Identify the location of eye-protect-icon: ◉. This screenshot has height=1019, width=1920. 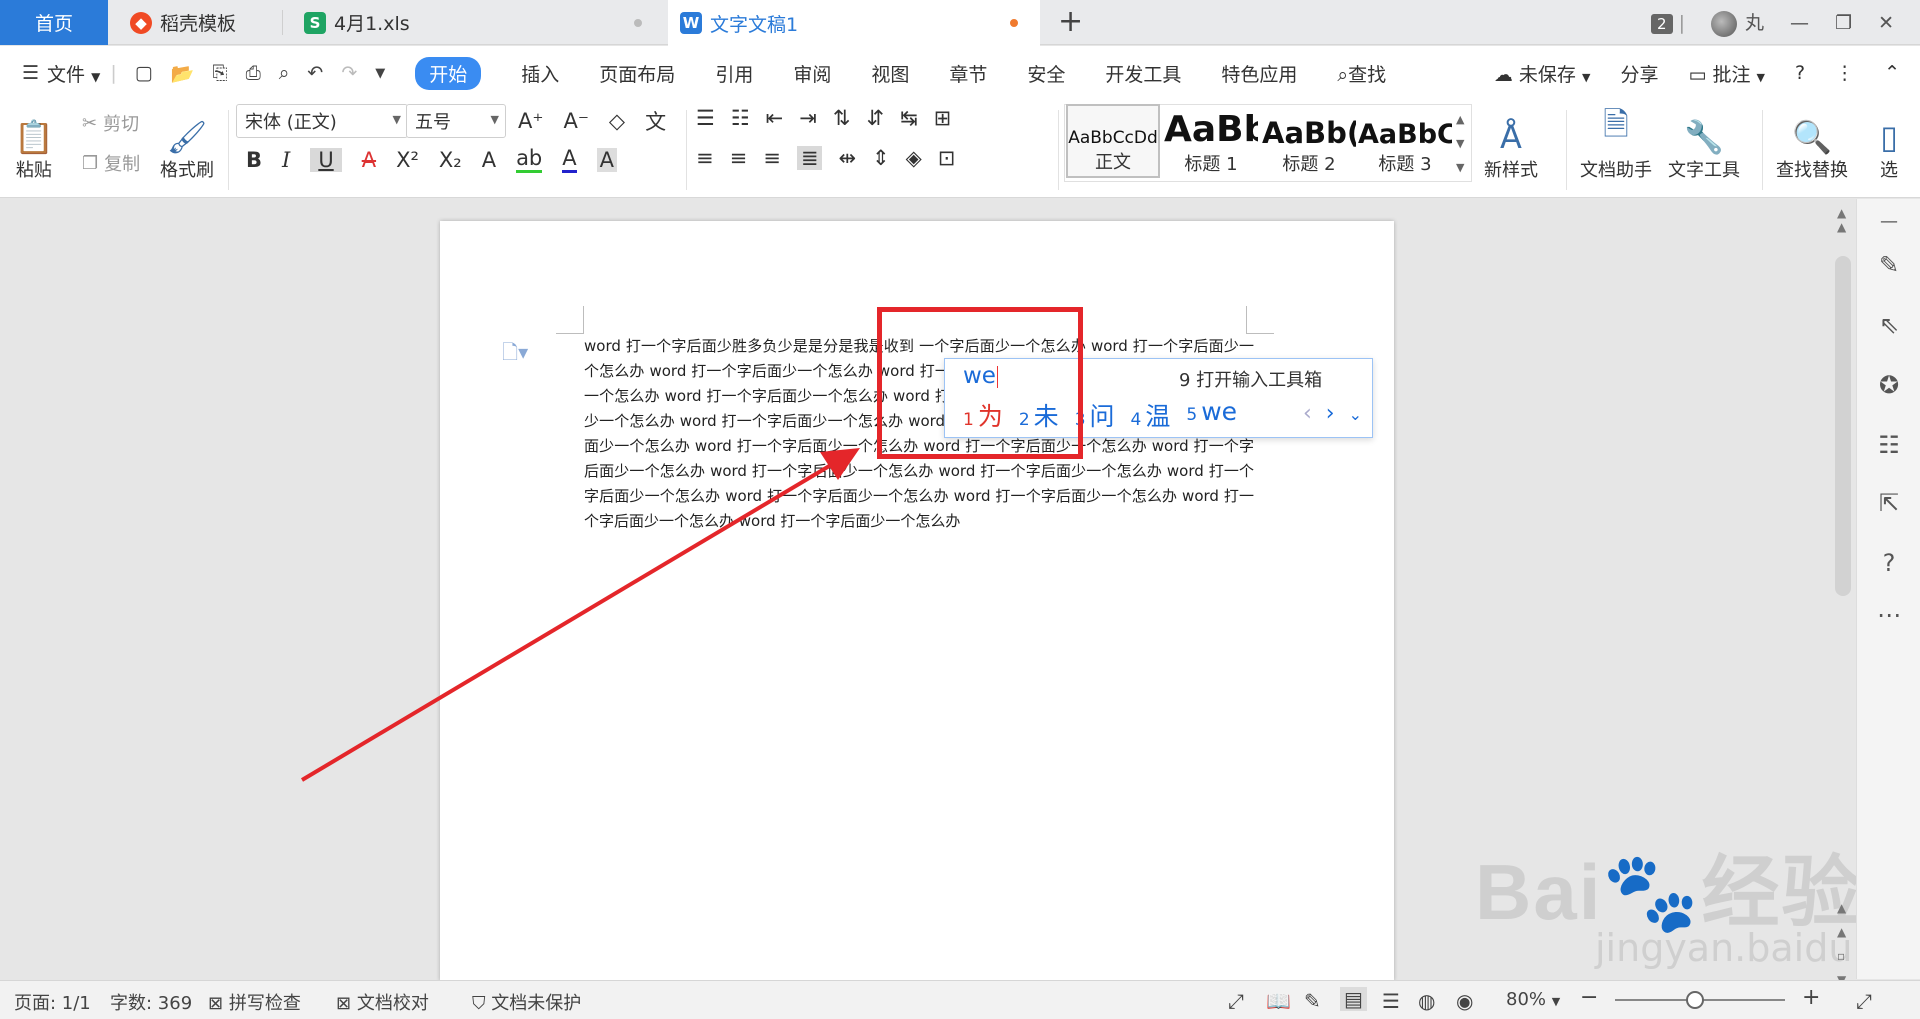
(1464, 1001).